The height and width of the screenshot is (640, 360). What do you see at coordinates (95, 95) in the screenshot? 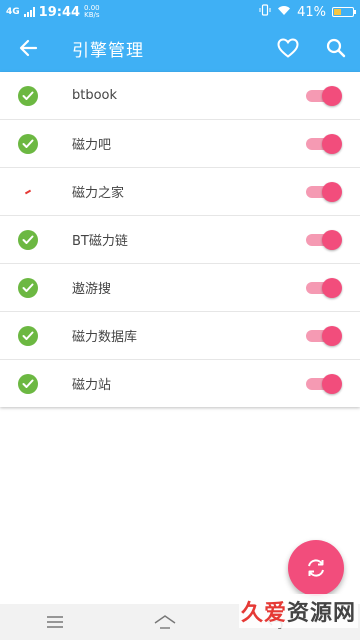
I see `engine-name: btbook` at bounding box center [95, 95].